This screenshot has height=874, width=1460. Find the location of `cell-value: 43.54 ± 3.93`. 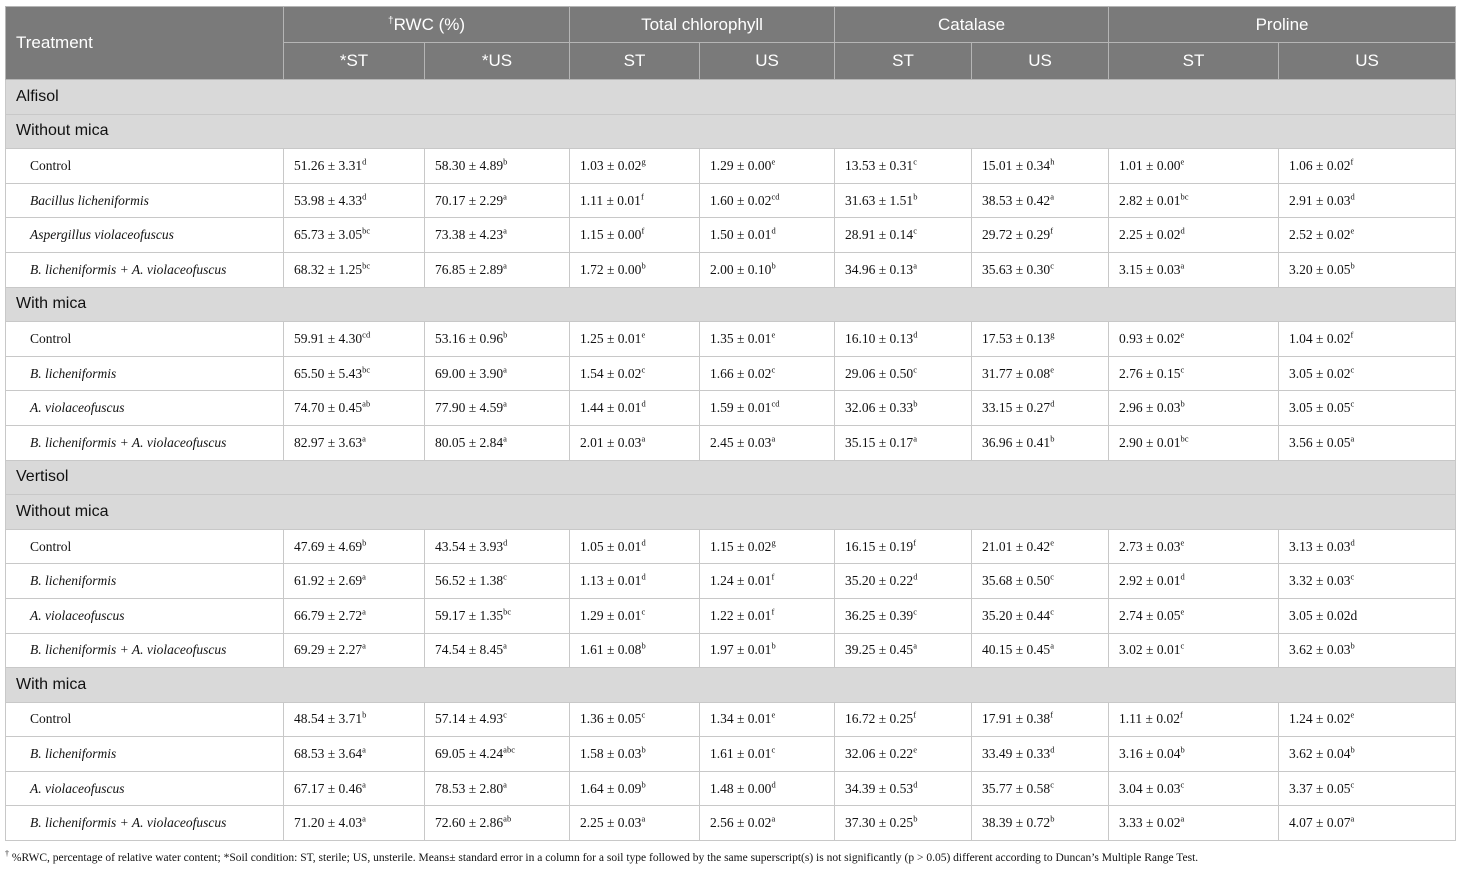

cell-value: 43.54 ± 3.93 is located at coordinates (469, 546).